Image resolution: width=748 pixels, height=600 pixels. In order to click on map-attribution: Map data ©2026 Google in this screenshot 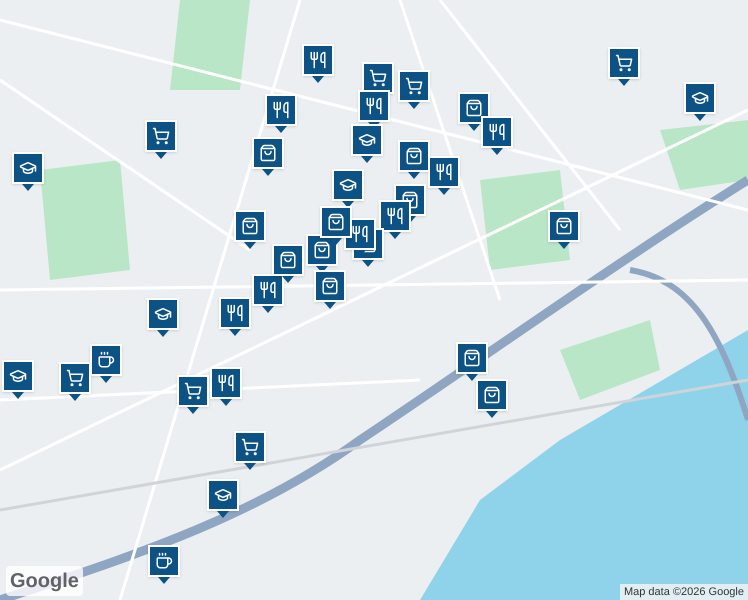, I will do `click(684, 592)`.